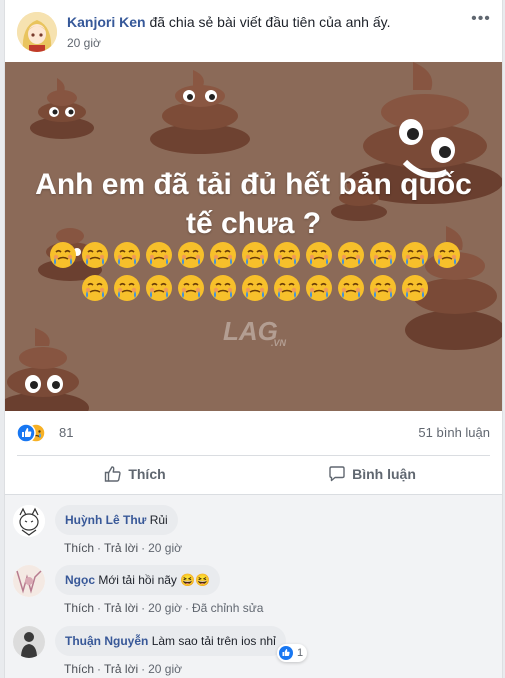 The height and width of the screenshot is (678, 505). I want to click on like-reaction-icon, so click(286, 653).